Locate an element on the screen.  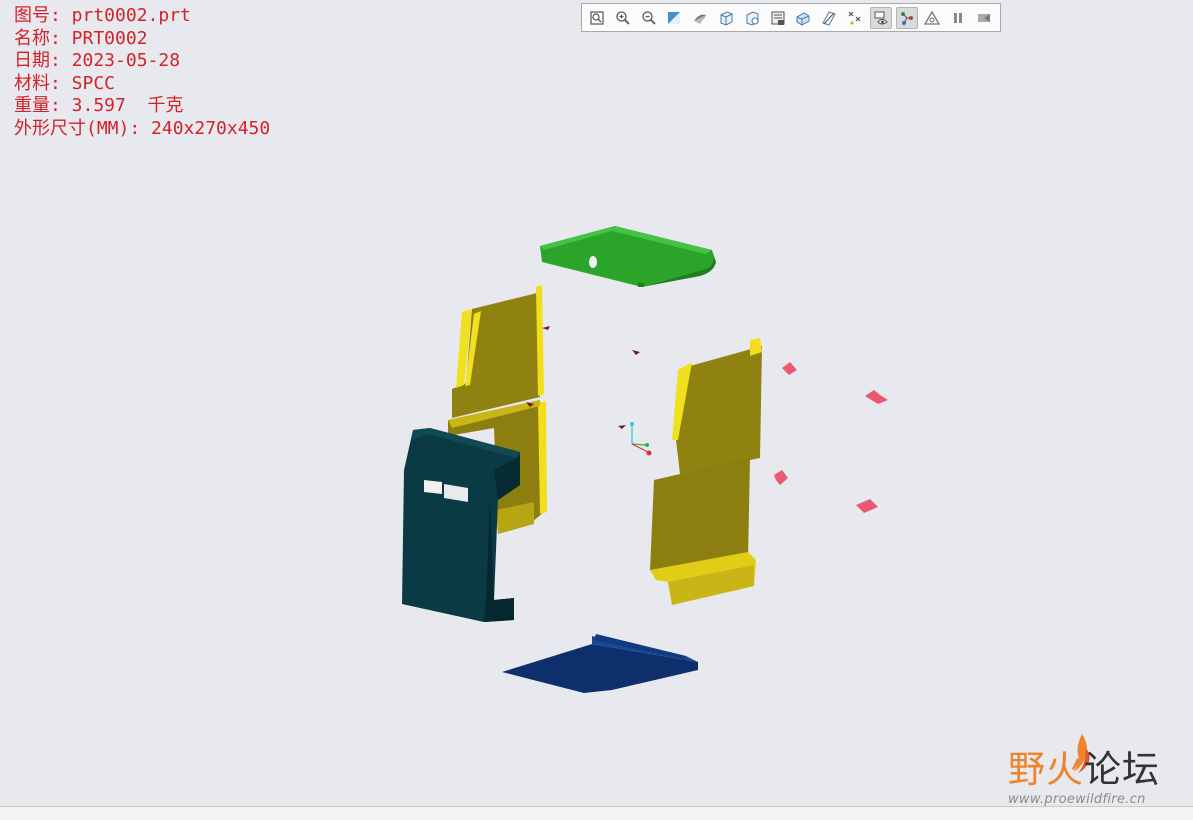
watermark-title-orange: 野火 is located at coordinates (1046, 769).